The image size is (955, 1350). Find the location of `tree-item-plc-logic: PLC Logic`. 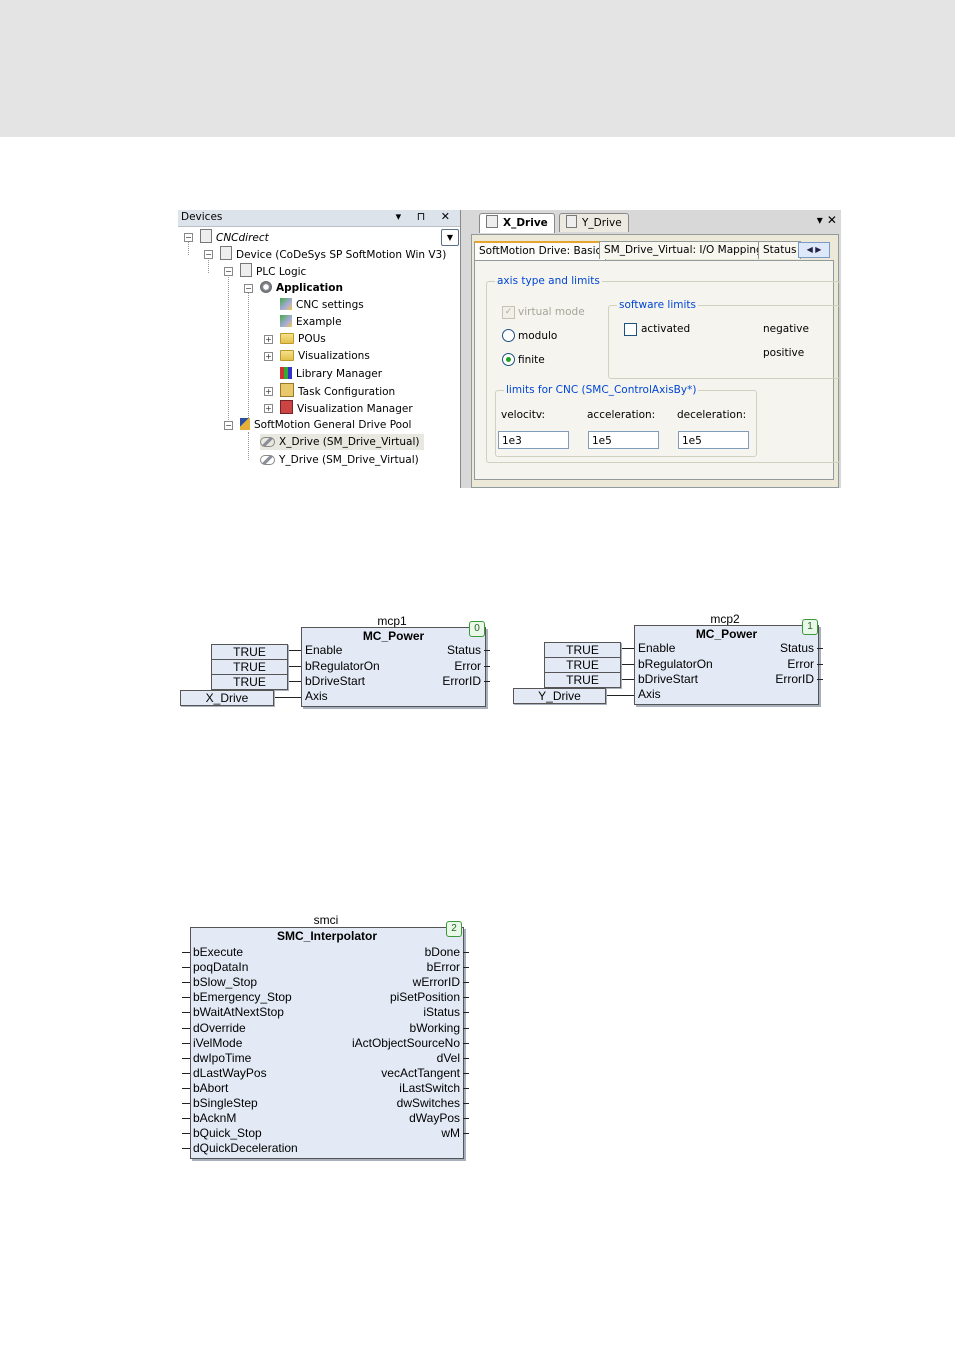

tree-item-plc-logic: PLC Logic is located at coordinates (273, 271).